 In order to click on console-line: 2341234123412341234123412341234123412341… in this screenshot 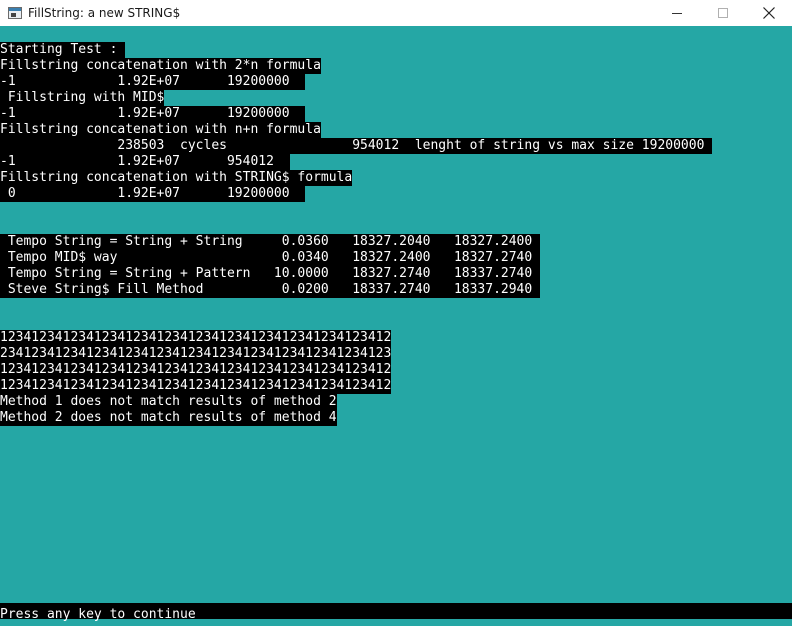, I will do `click(196, 354)`.